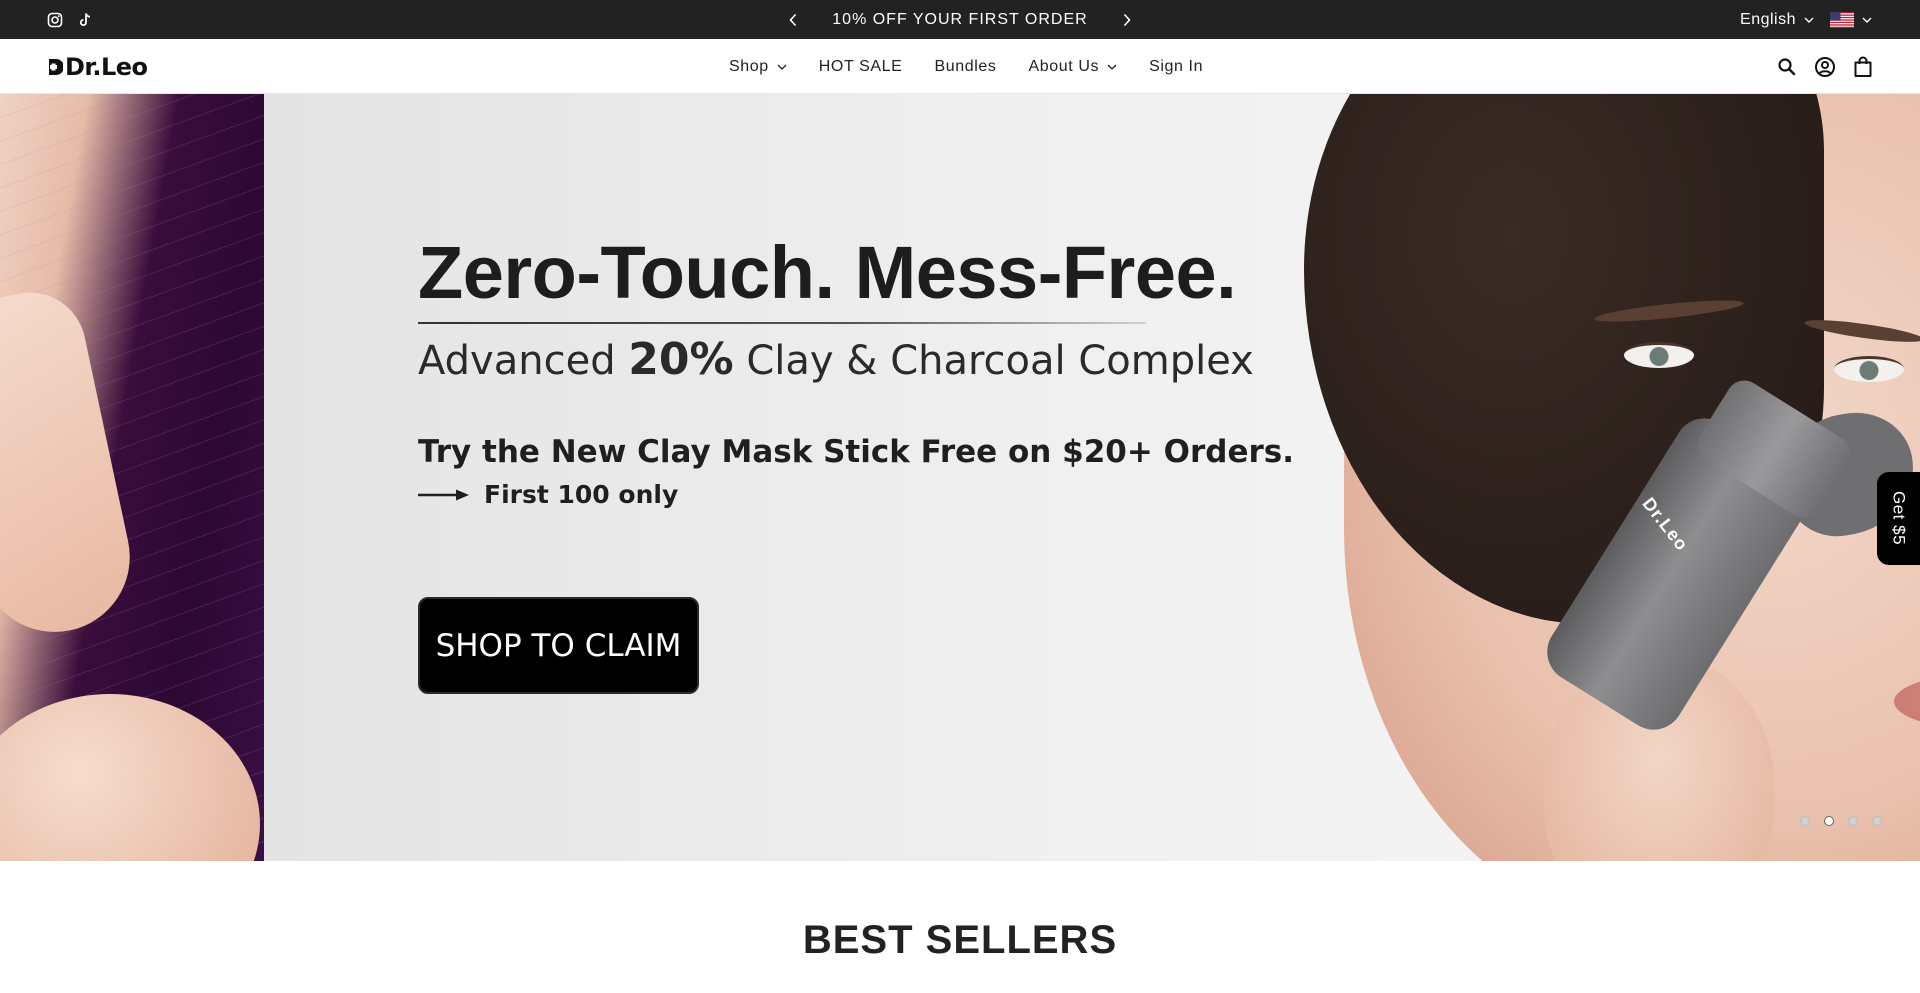 This screenshot has width=1920, height=993. What do you see at coordinates (85, 20) in the screenshot?
I see `tiktok-icon` at bounding box center [85, 20].